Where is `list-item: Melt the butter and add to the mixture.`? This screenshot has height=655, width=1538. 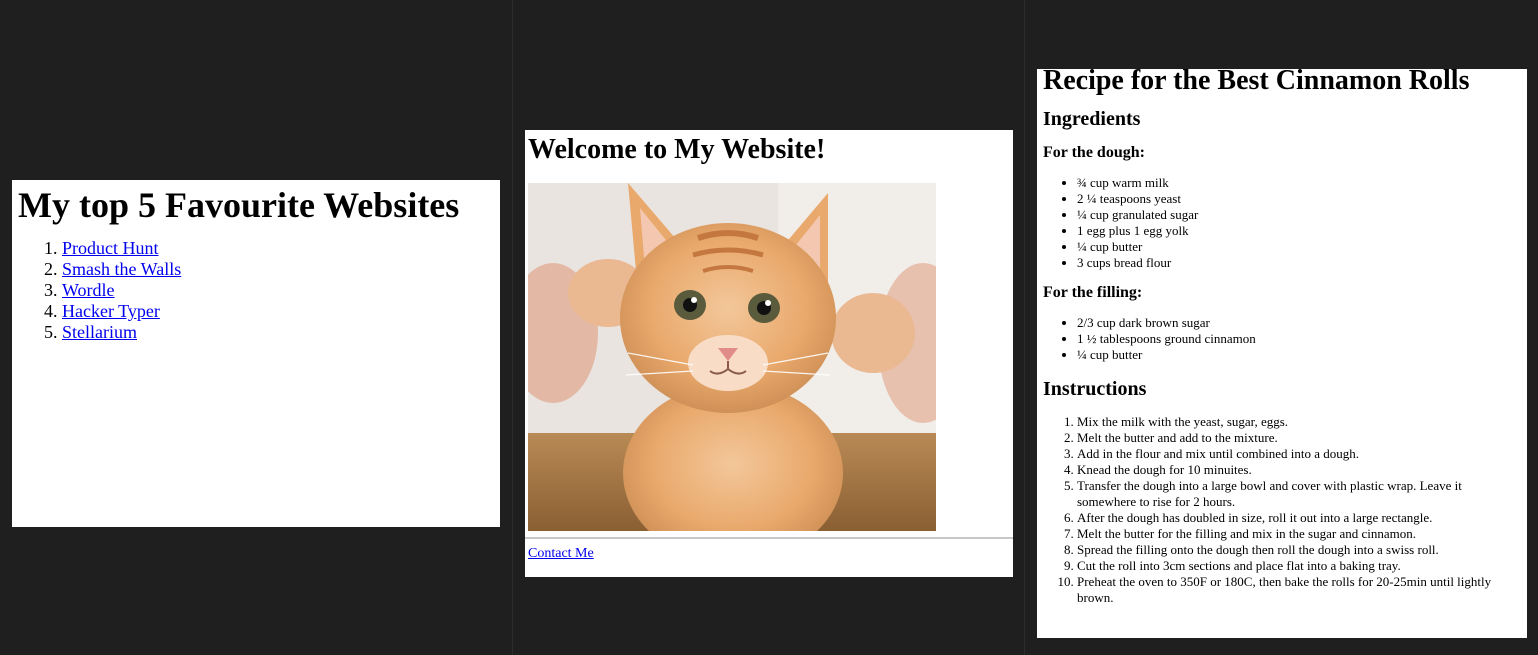 list-item: Melt the butter and add to the mixture. is located at coordinates (1297, 438).